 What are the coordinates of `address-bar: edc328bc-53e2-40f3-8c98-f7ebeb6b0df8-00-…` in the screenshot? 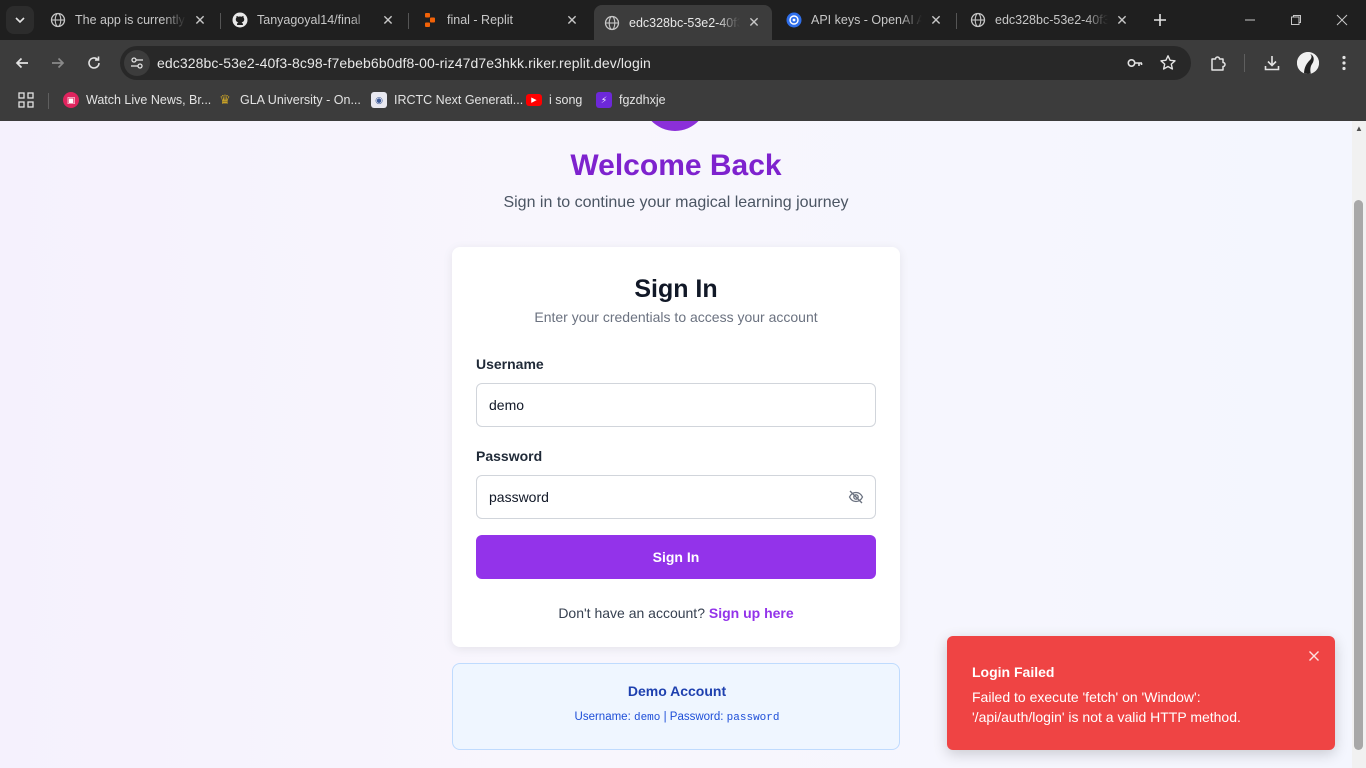 It's located at (655, 63).